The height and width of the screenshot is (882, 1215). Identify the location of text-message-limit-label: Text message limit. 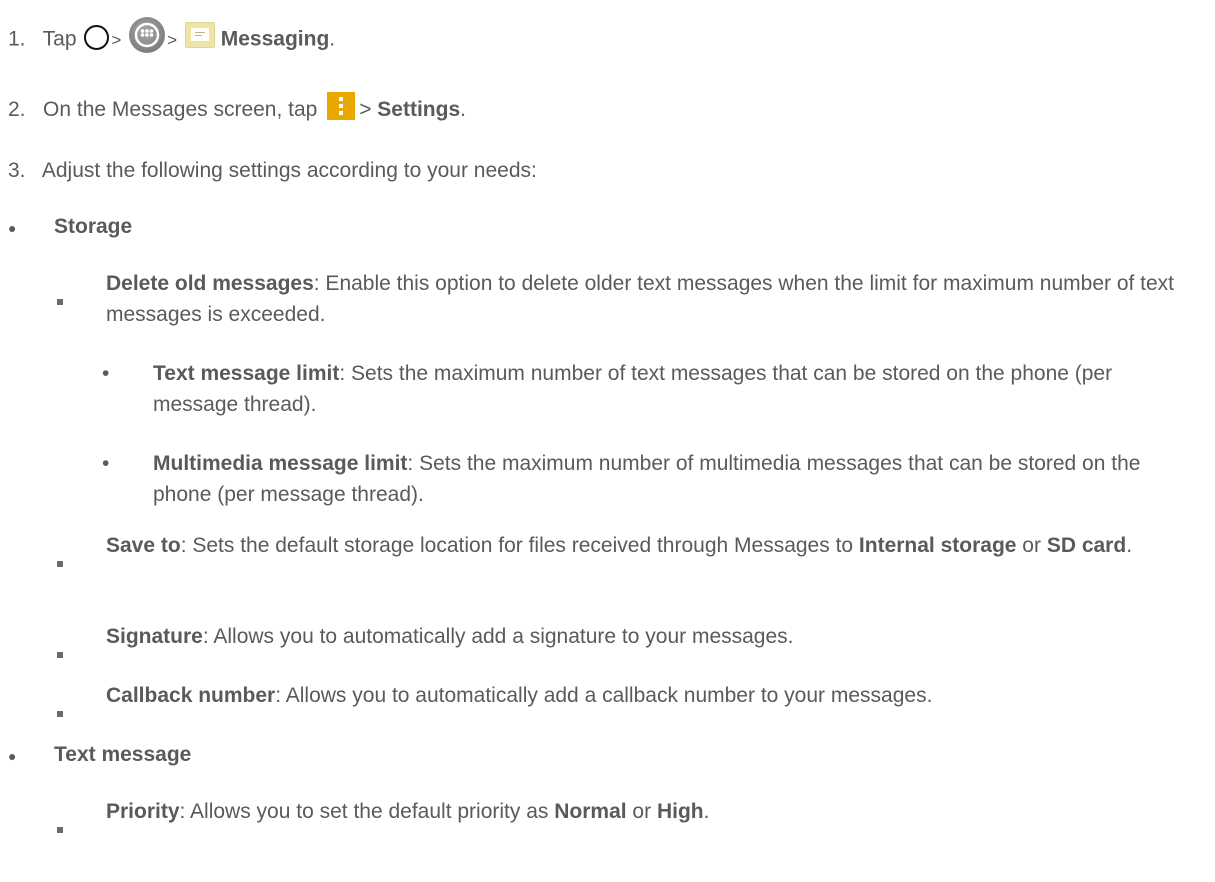
(246, 373).